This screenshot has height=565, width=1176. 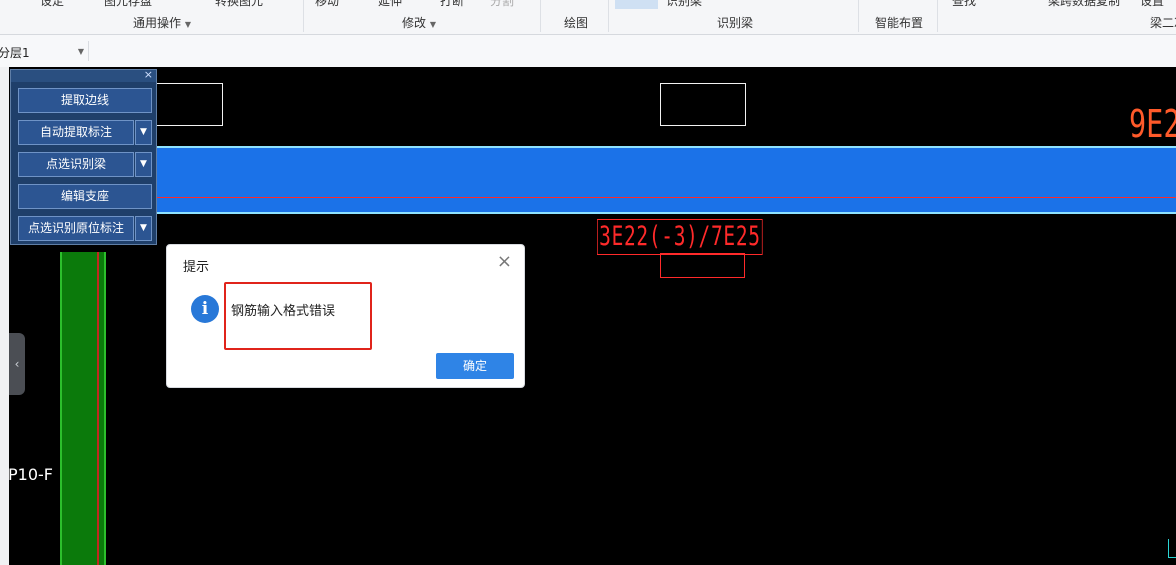 What do you see at coordinates (588, 51) in the screenshot?
I see `floor-toolbar: 分层1 ▼` at bounding box center [588, 51].